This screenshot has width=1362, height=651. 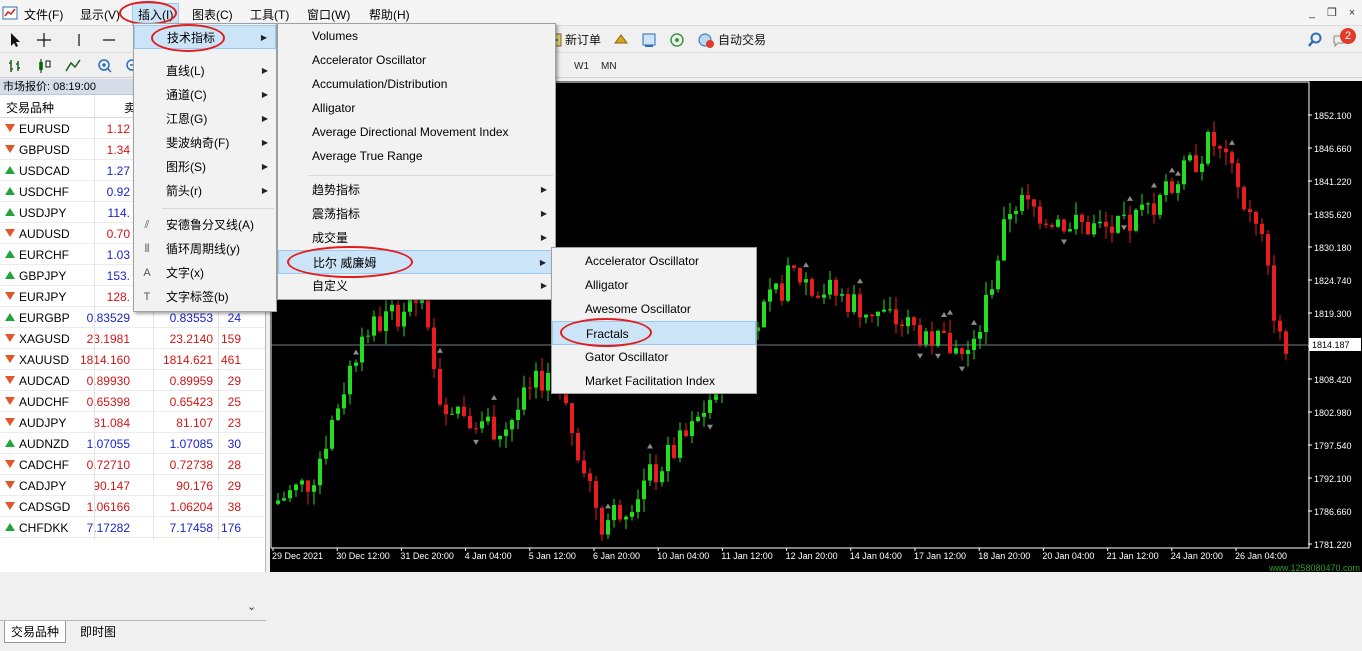 I want to click on insert-menu-item: 技术指标 ▶, so click(x=205, y=37).